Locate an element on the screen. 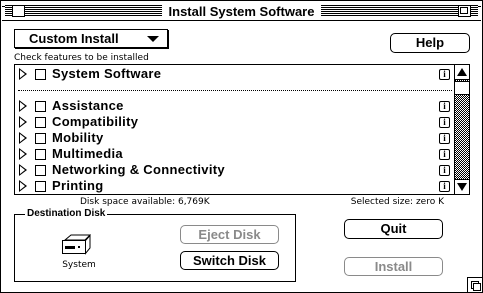  vertical-scrollbar is located at coordinates (461, 129).